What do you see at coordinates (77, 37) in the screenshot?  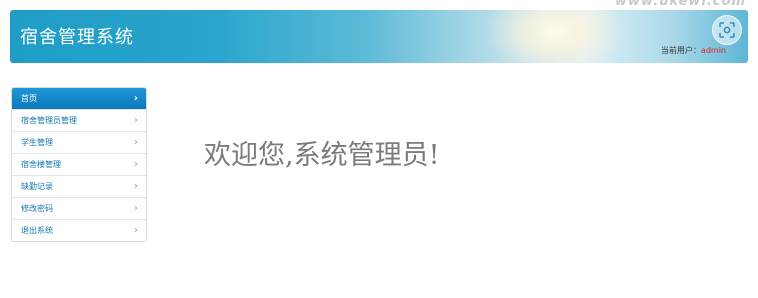 I see `app-title: 宿舍管理系统` at bounding box center [77, 37].